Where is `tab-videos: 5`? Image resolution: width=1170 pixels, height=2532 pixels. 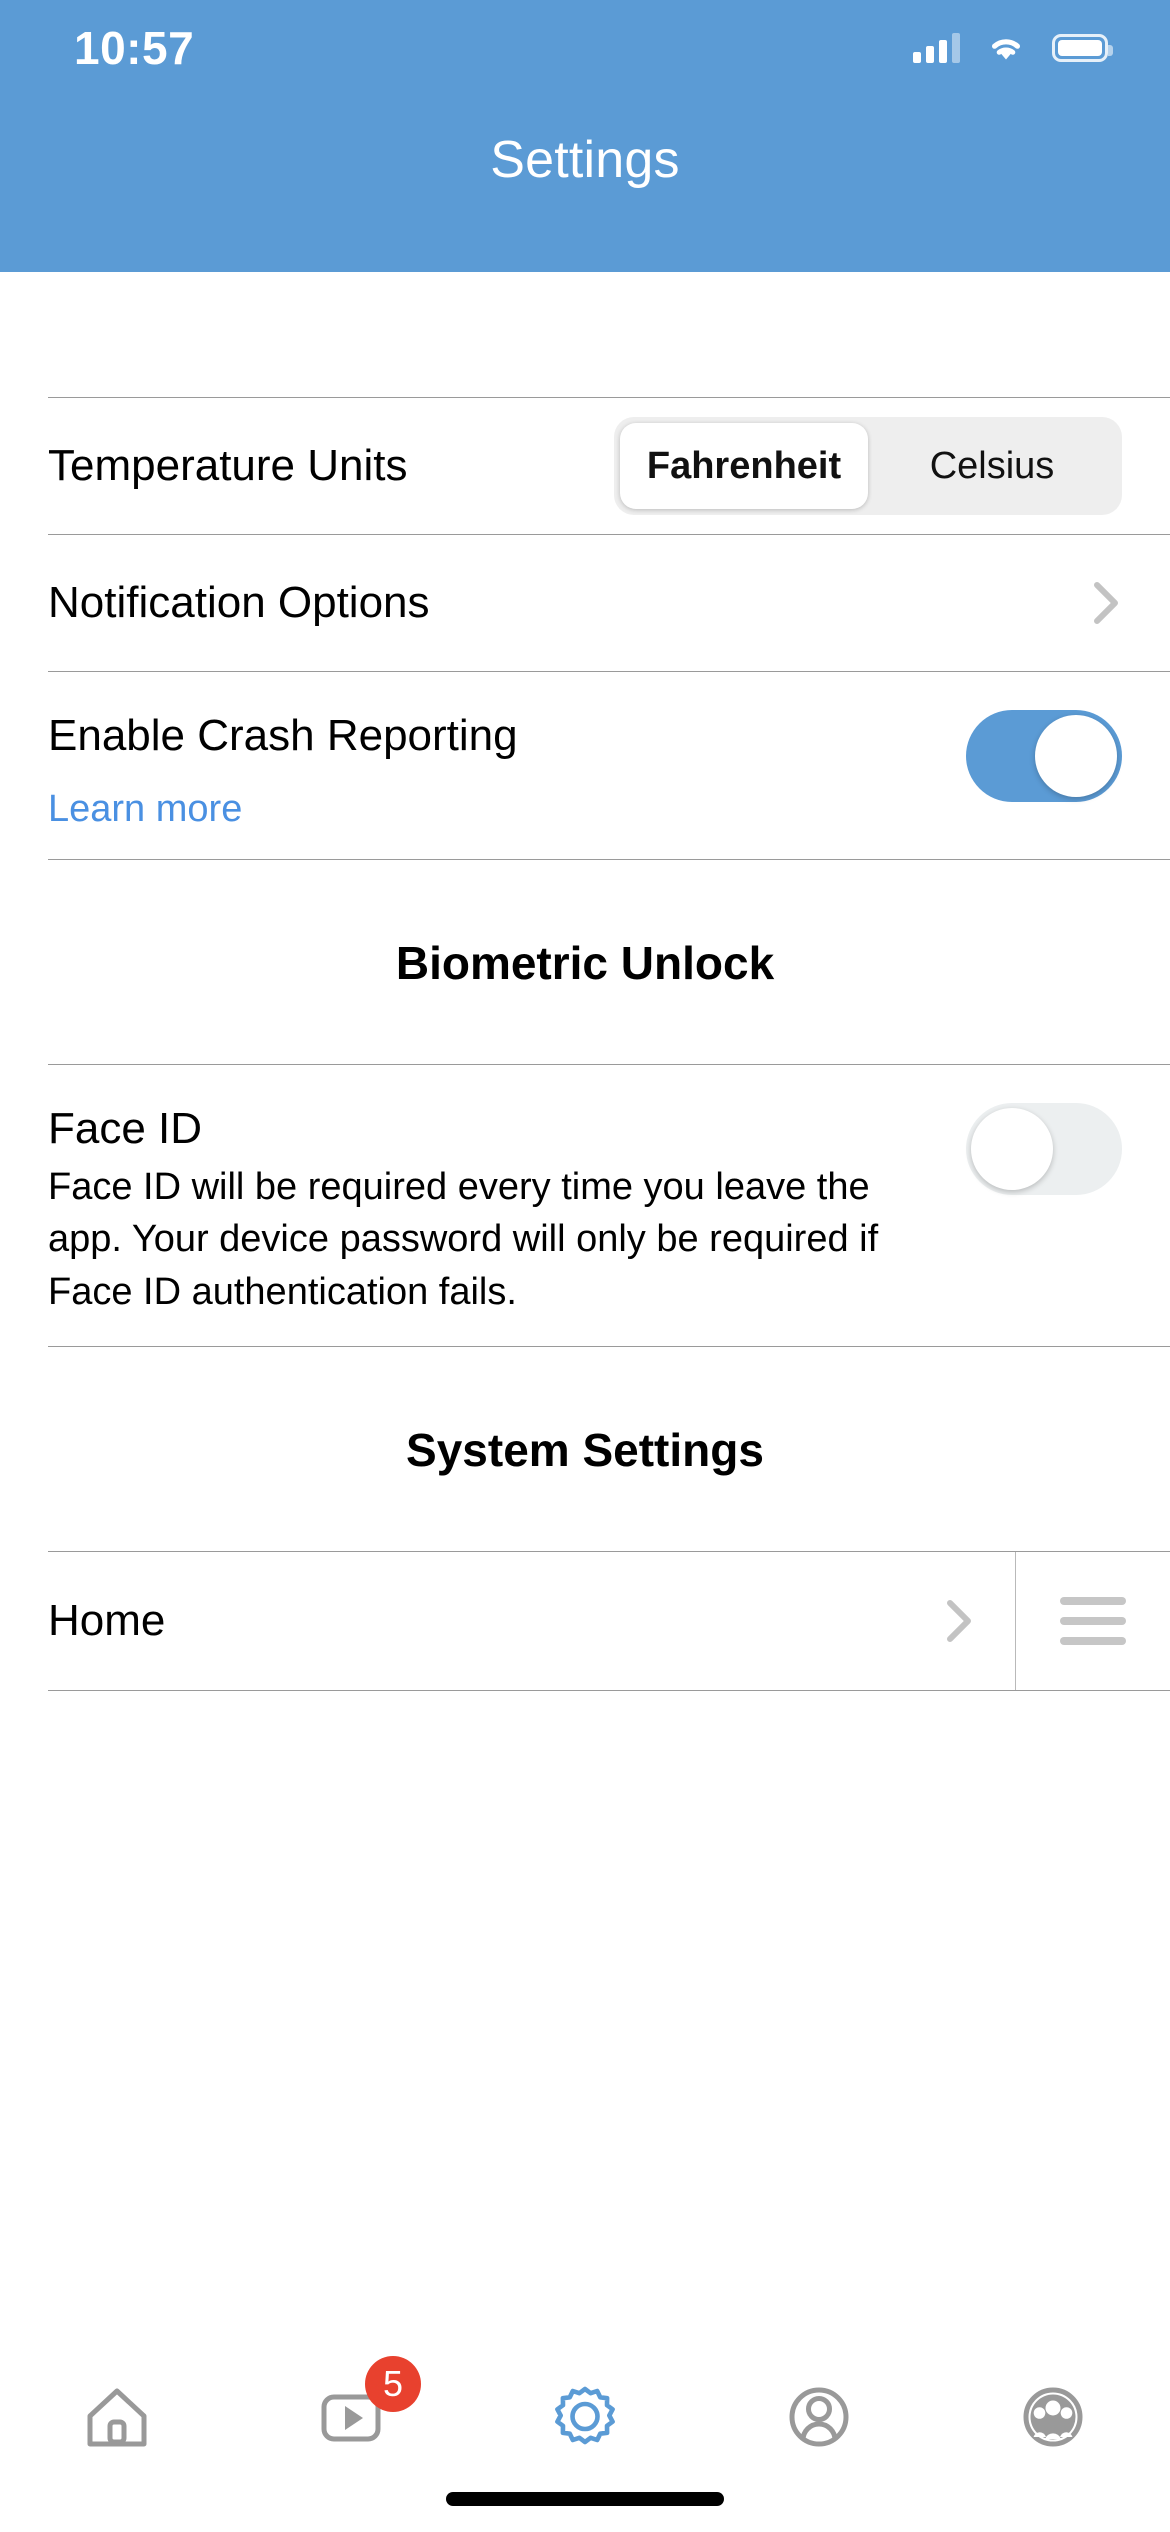 tab-videos: 5 is located at coordinates (351, 2415).